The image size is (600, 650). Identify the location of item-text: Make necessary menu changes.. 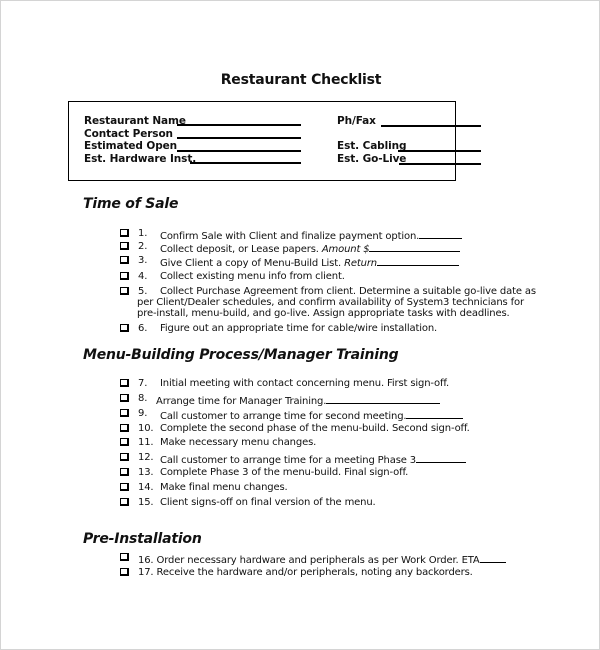
(238, 442).